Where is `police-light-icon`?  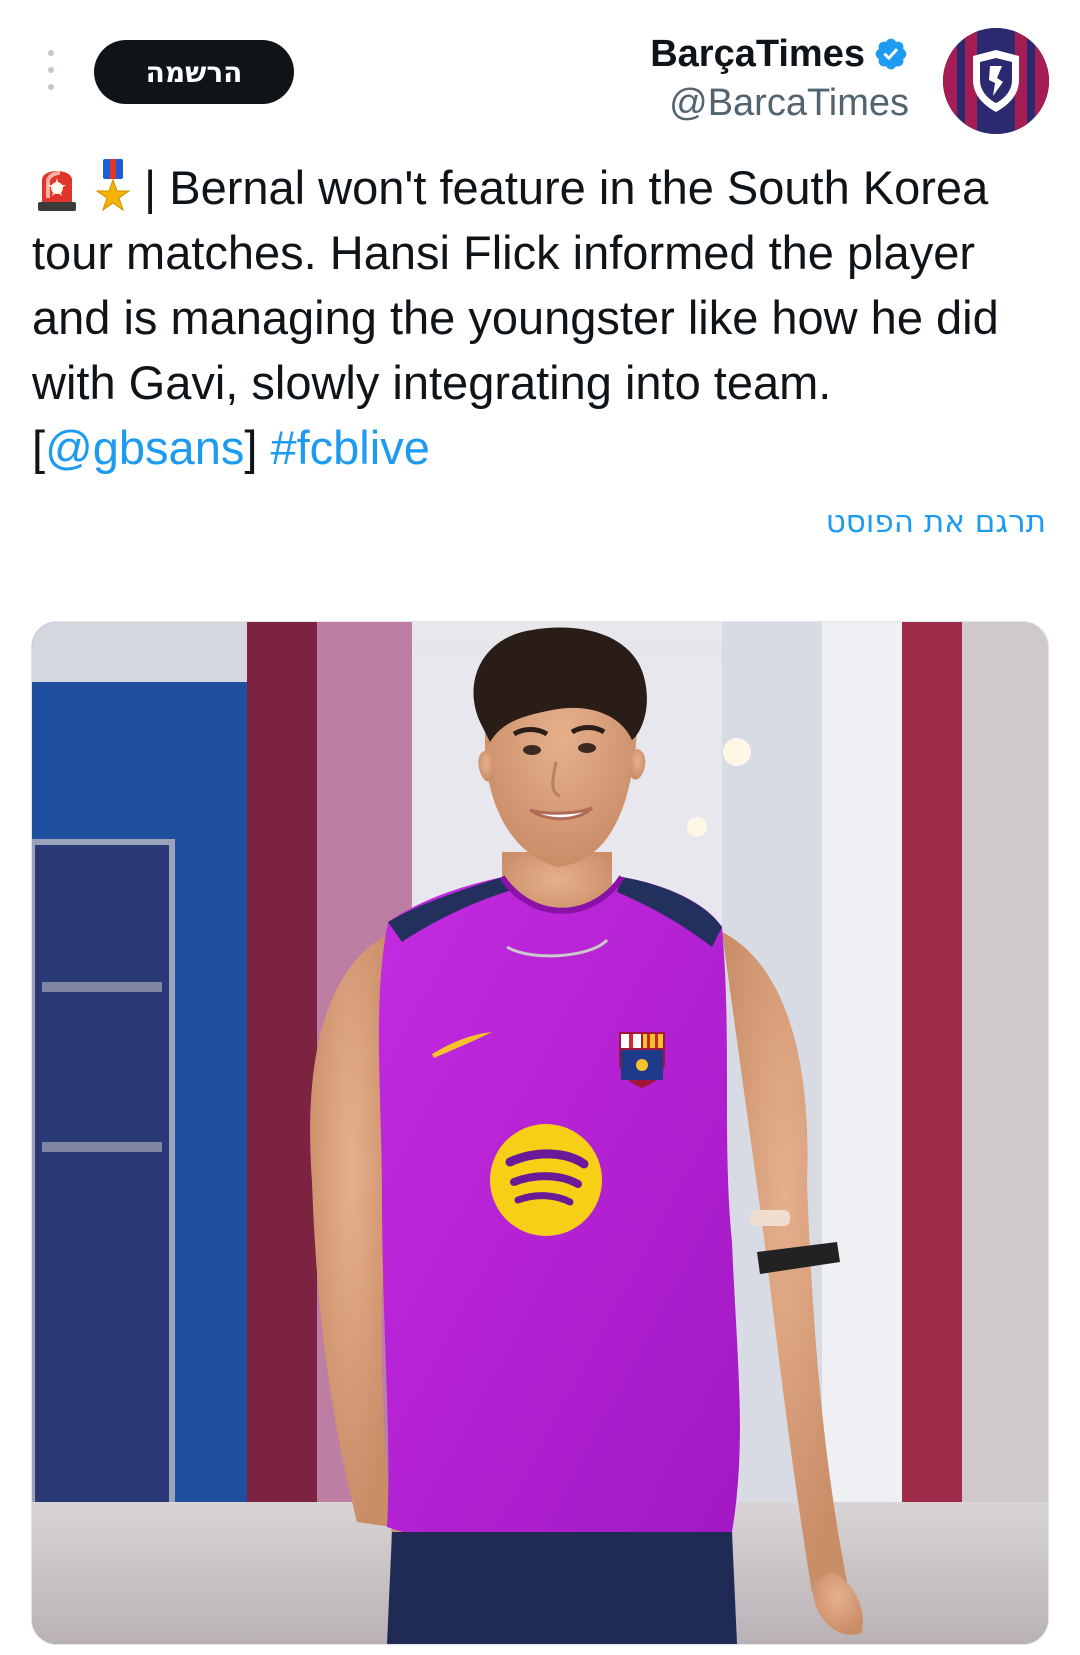
police-light-icon is located at coordinates (57, 185).